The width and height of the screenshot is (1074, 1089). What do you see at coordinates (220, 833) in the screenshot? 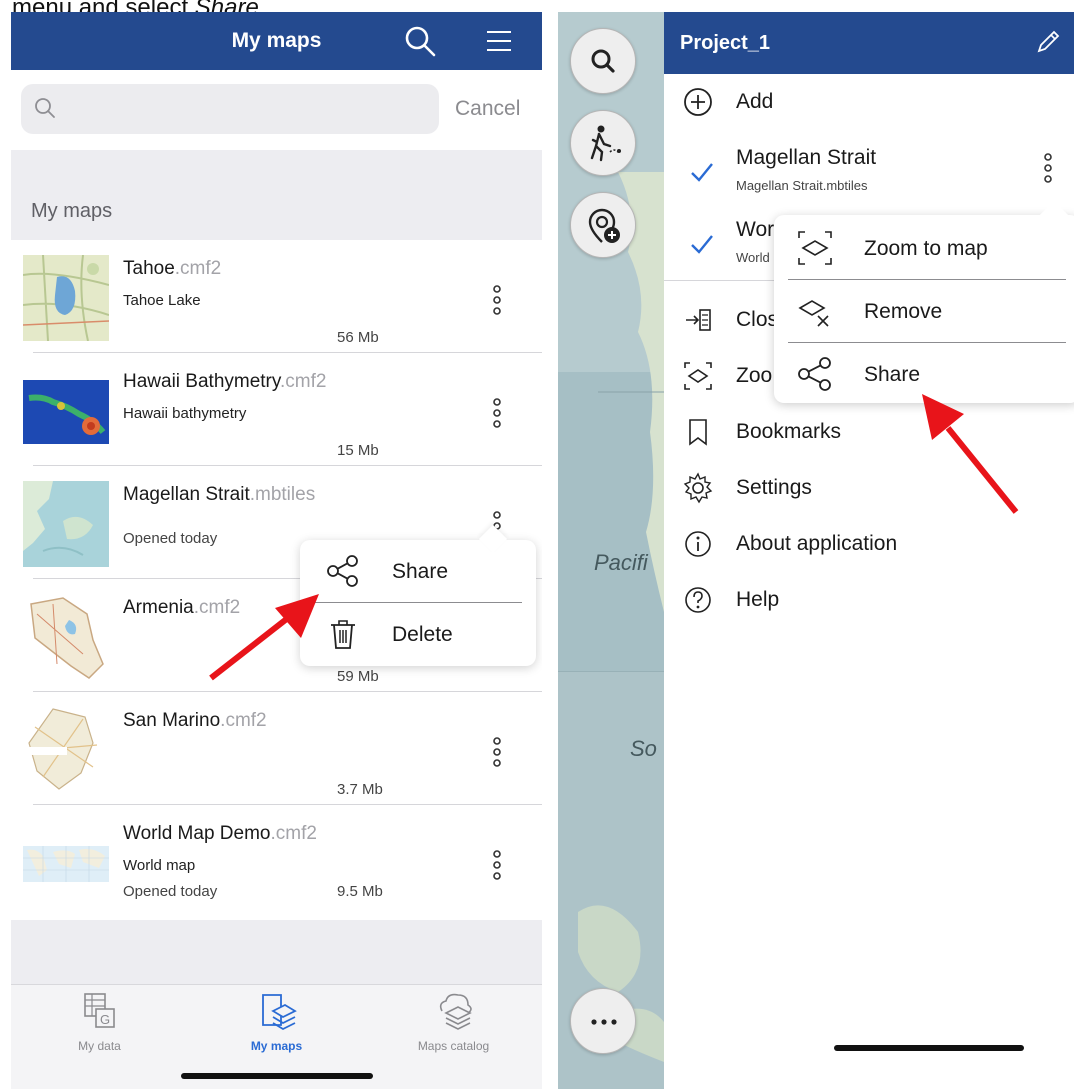
I see `map-name: World Map Demo.cmf2` at bounding box center [220, 833].